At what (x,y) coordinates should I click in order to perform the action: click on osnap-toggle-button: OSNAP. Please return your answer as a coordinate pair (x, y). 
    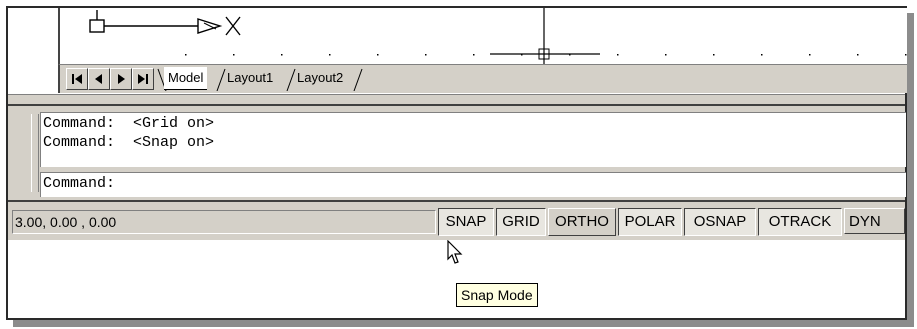
    Looking at the image, I should click on (720, 222).